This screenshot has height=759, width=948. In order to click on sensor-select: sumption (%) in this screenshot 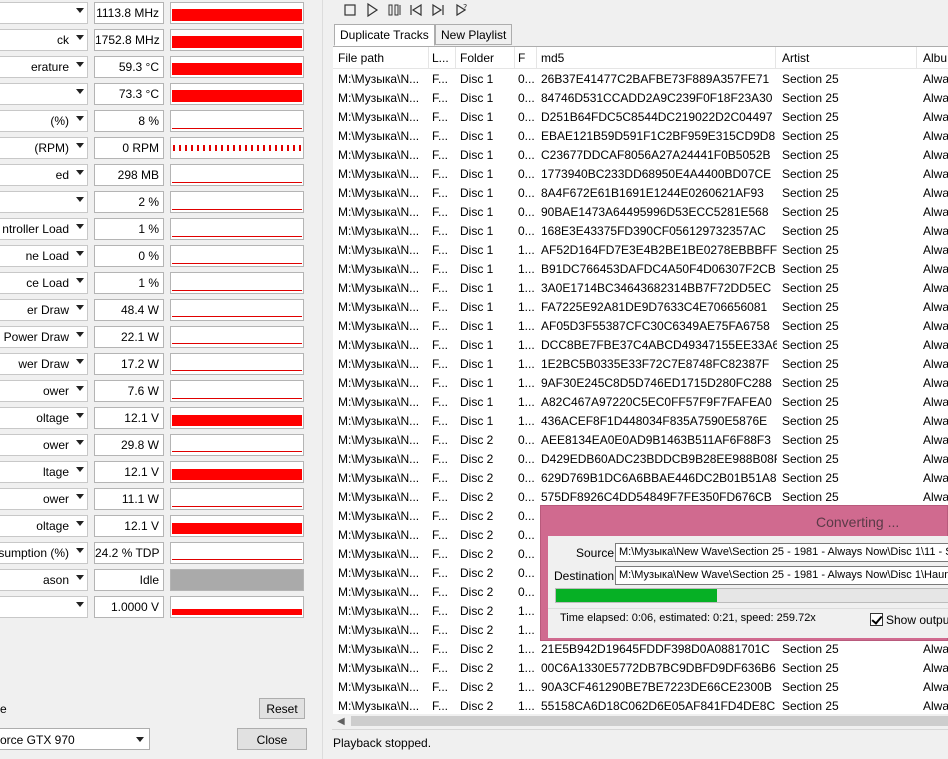, I will do `click(44, 553)`.